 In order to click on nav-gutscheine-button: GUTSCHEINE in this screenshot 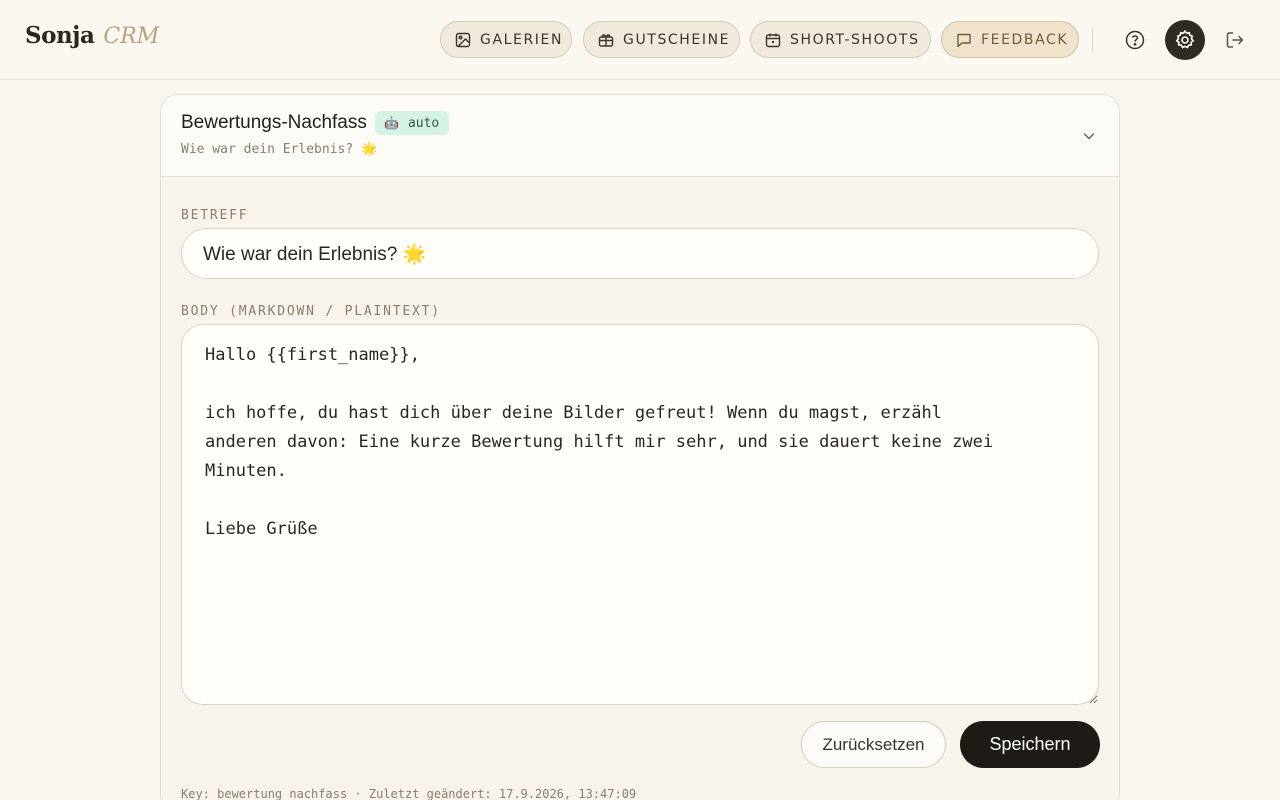, I will do `click(661, 39)`.